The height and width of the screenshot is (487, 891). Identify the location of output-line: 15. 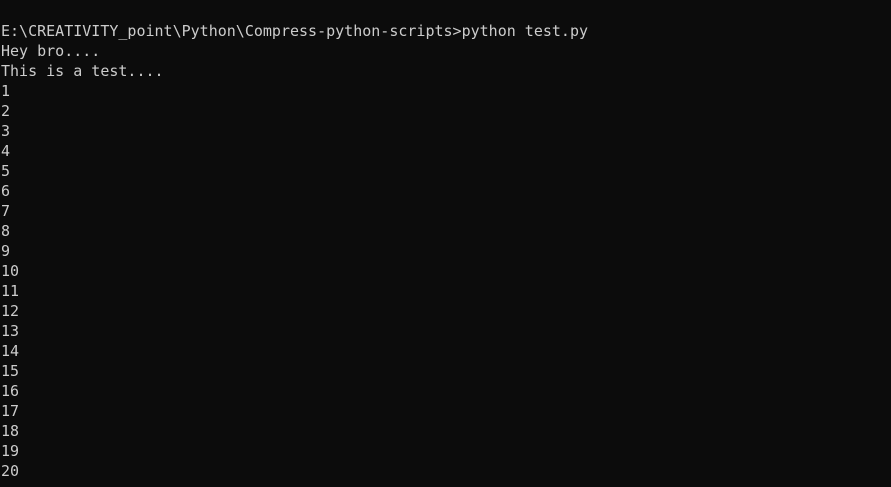
(10, 371).